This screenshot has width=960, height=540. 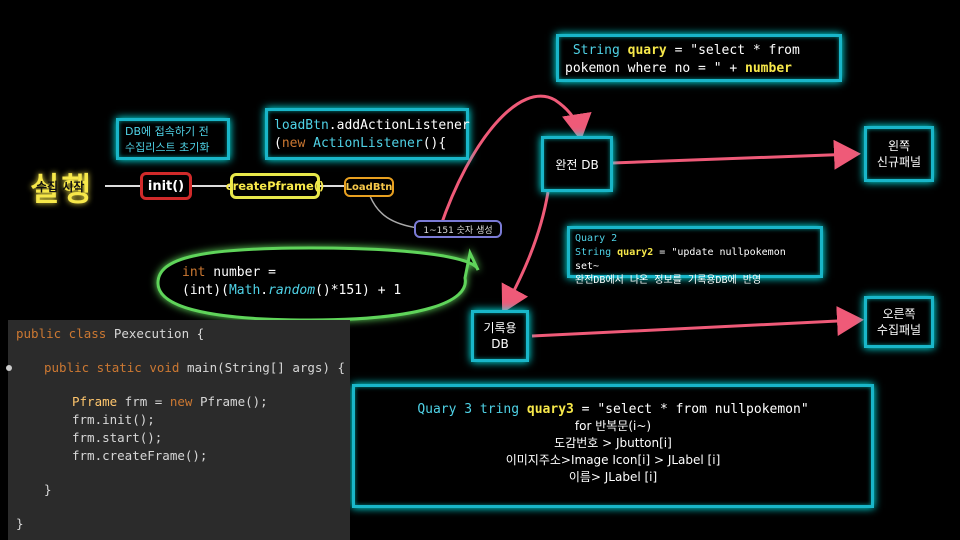 I want to click on loadbtn-to-tag-line, so click(x=394, y=212).